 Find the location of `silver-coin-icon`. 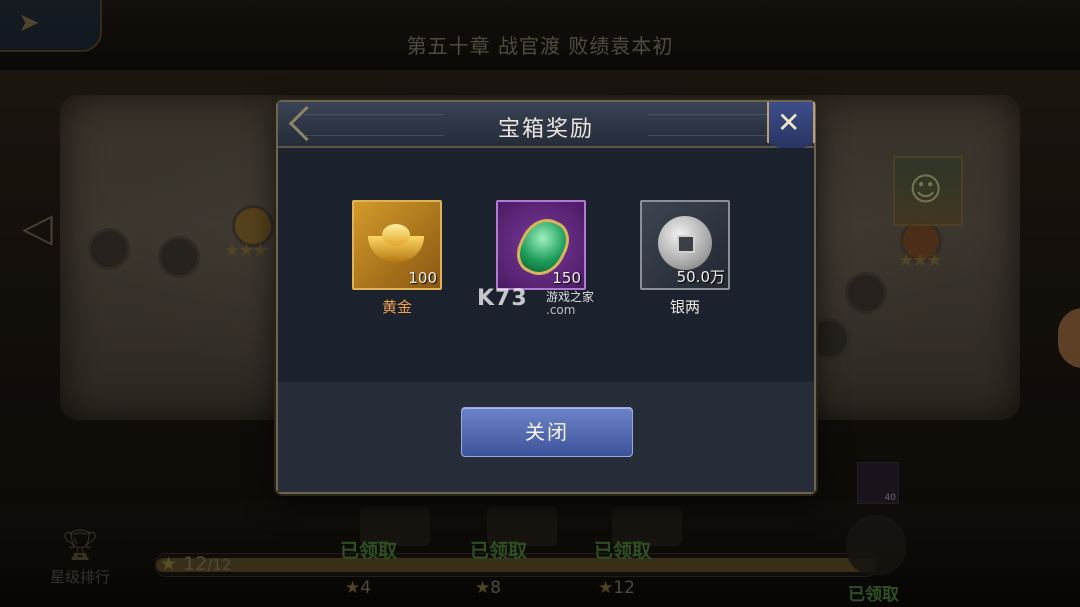

silver-coin-icon is located at coordinates (685, 243).